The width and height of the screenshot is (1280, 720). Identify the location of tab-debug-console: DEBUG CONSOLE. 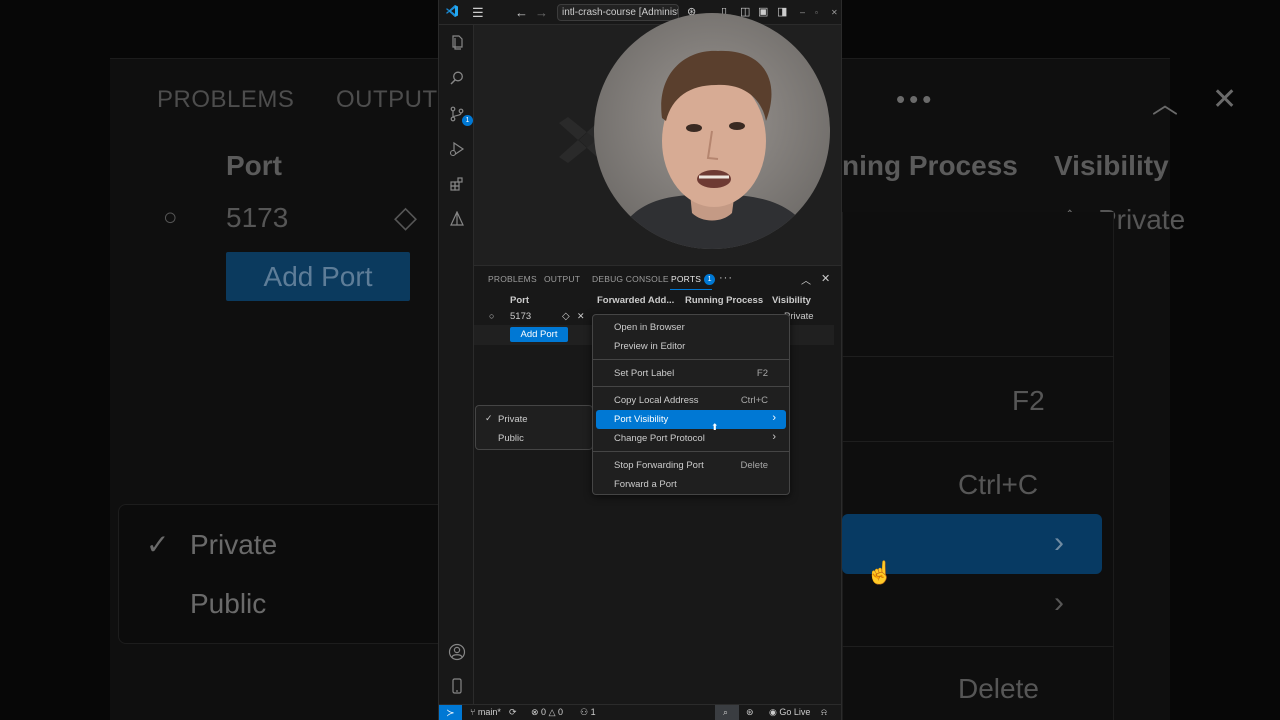
(630, 279).